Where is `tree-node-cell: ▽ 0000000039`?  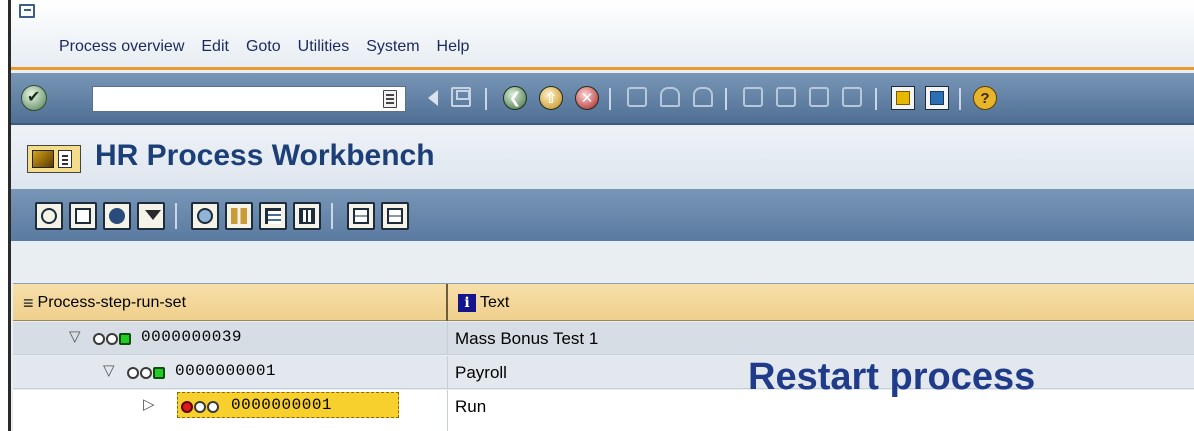
tree-node-cell: ▽ 0000000039 is located at coordinates (230, 338).